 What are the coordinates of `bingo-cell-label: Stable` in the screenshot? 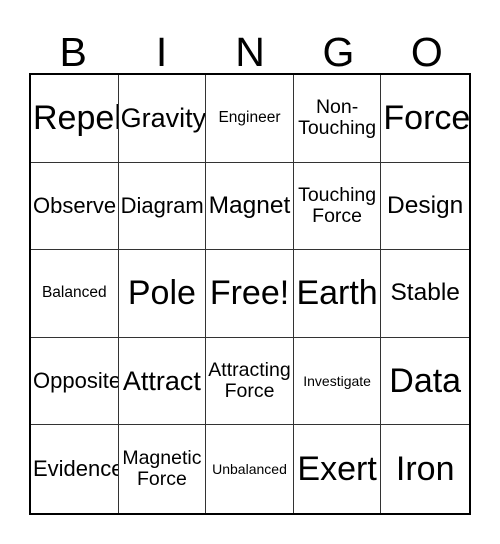 It's located at (425, 293).